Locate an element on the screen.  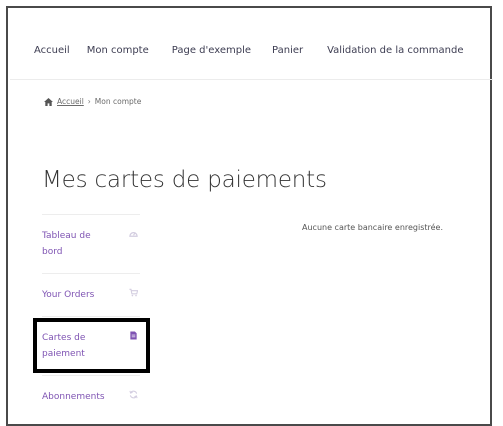
nav-item-accueil: Accueil is located at coordinates (52, 50).